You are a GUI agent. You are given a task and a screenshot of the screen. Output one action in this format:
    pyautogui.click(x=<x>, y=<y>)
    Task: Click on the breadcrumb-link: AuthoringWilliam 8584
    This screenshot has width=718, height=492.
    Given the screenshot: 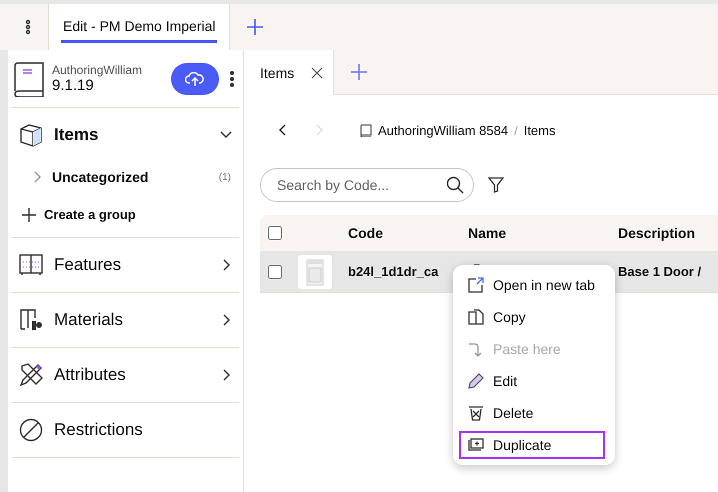 What is the action you would take?
    pyautogui.click(x=434, y=130)
    